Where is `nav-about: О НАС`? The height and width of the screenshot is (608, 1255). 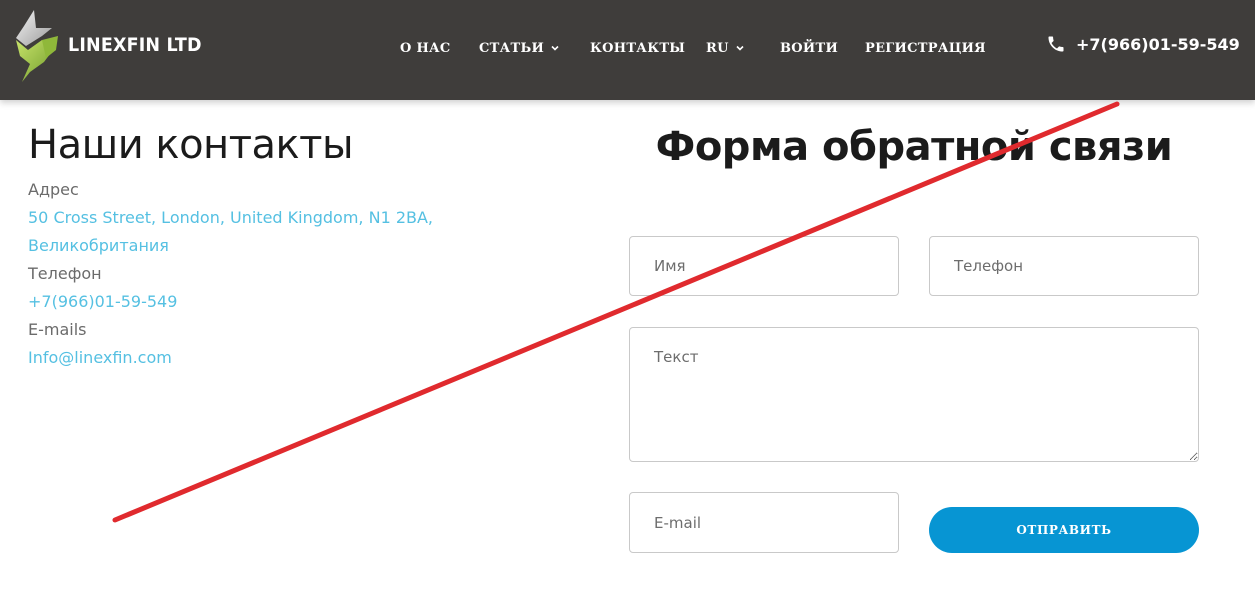 nav-about: О НАС is located at coordinates (425, 48).